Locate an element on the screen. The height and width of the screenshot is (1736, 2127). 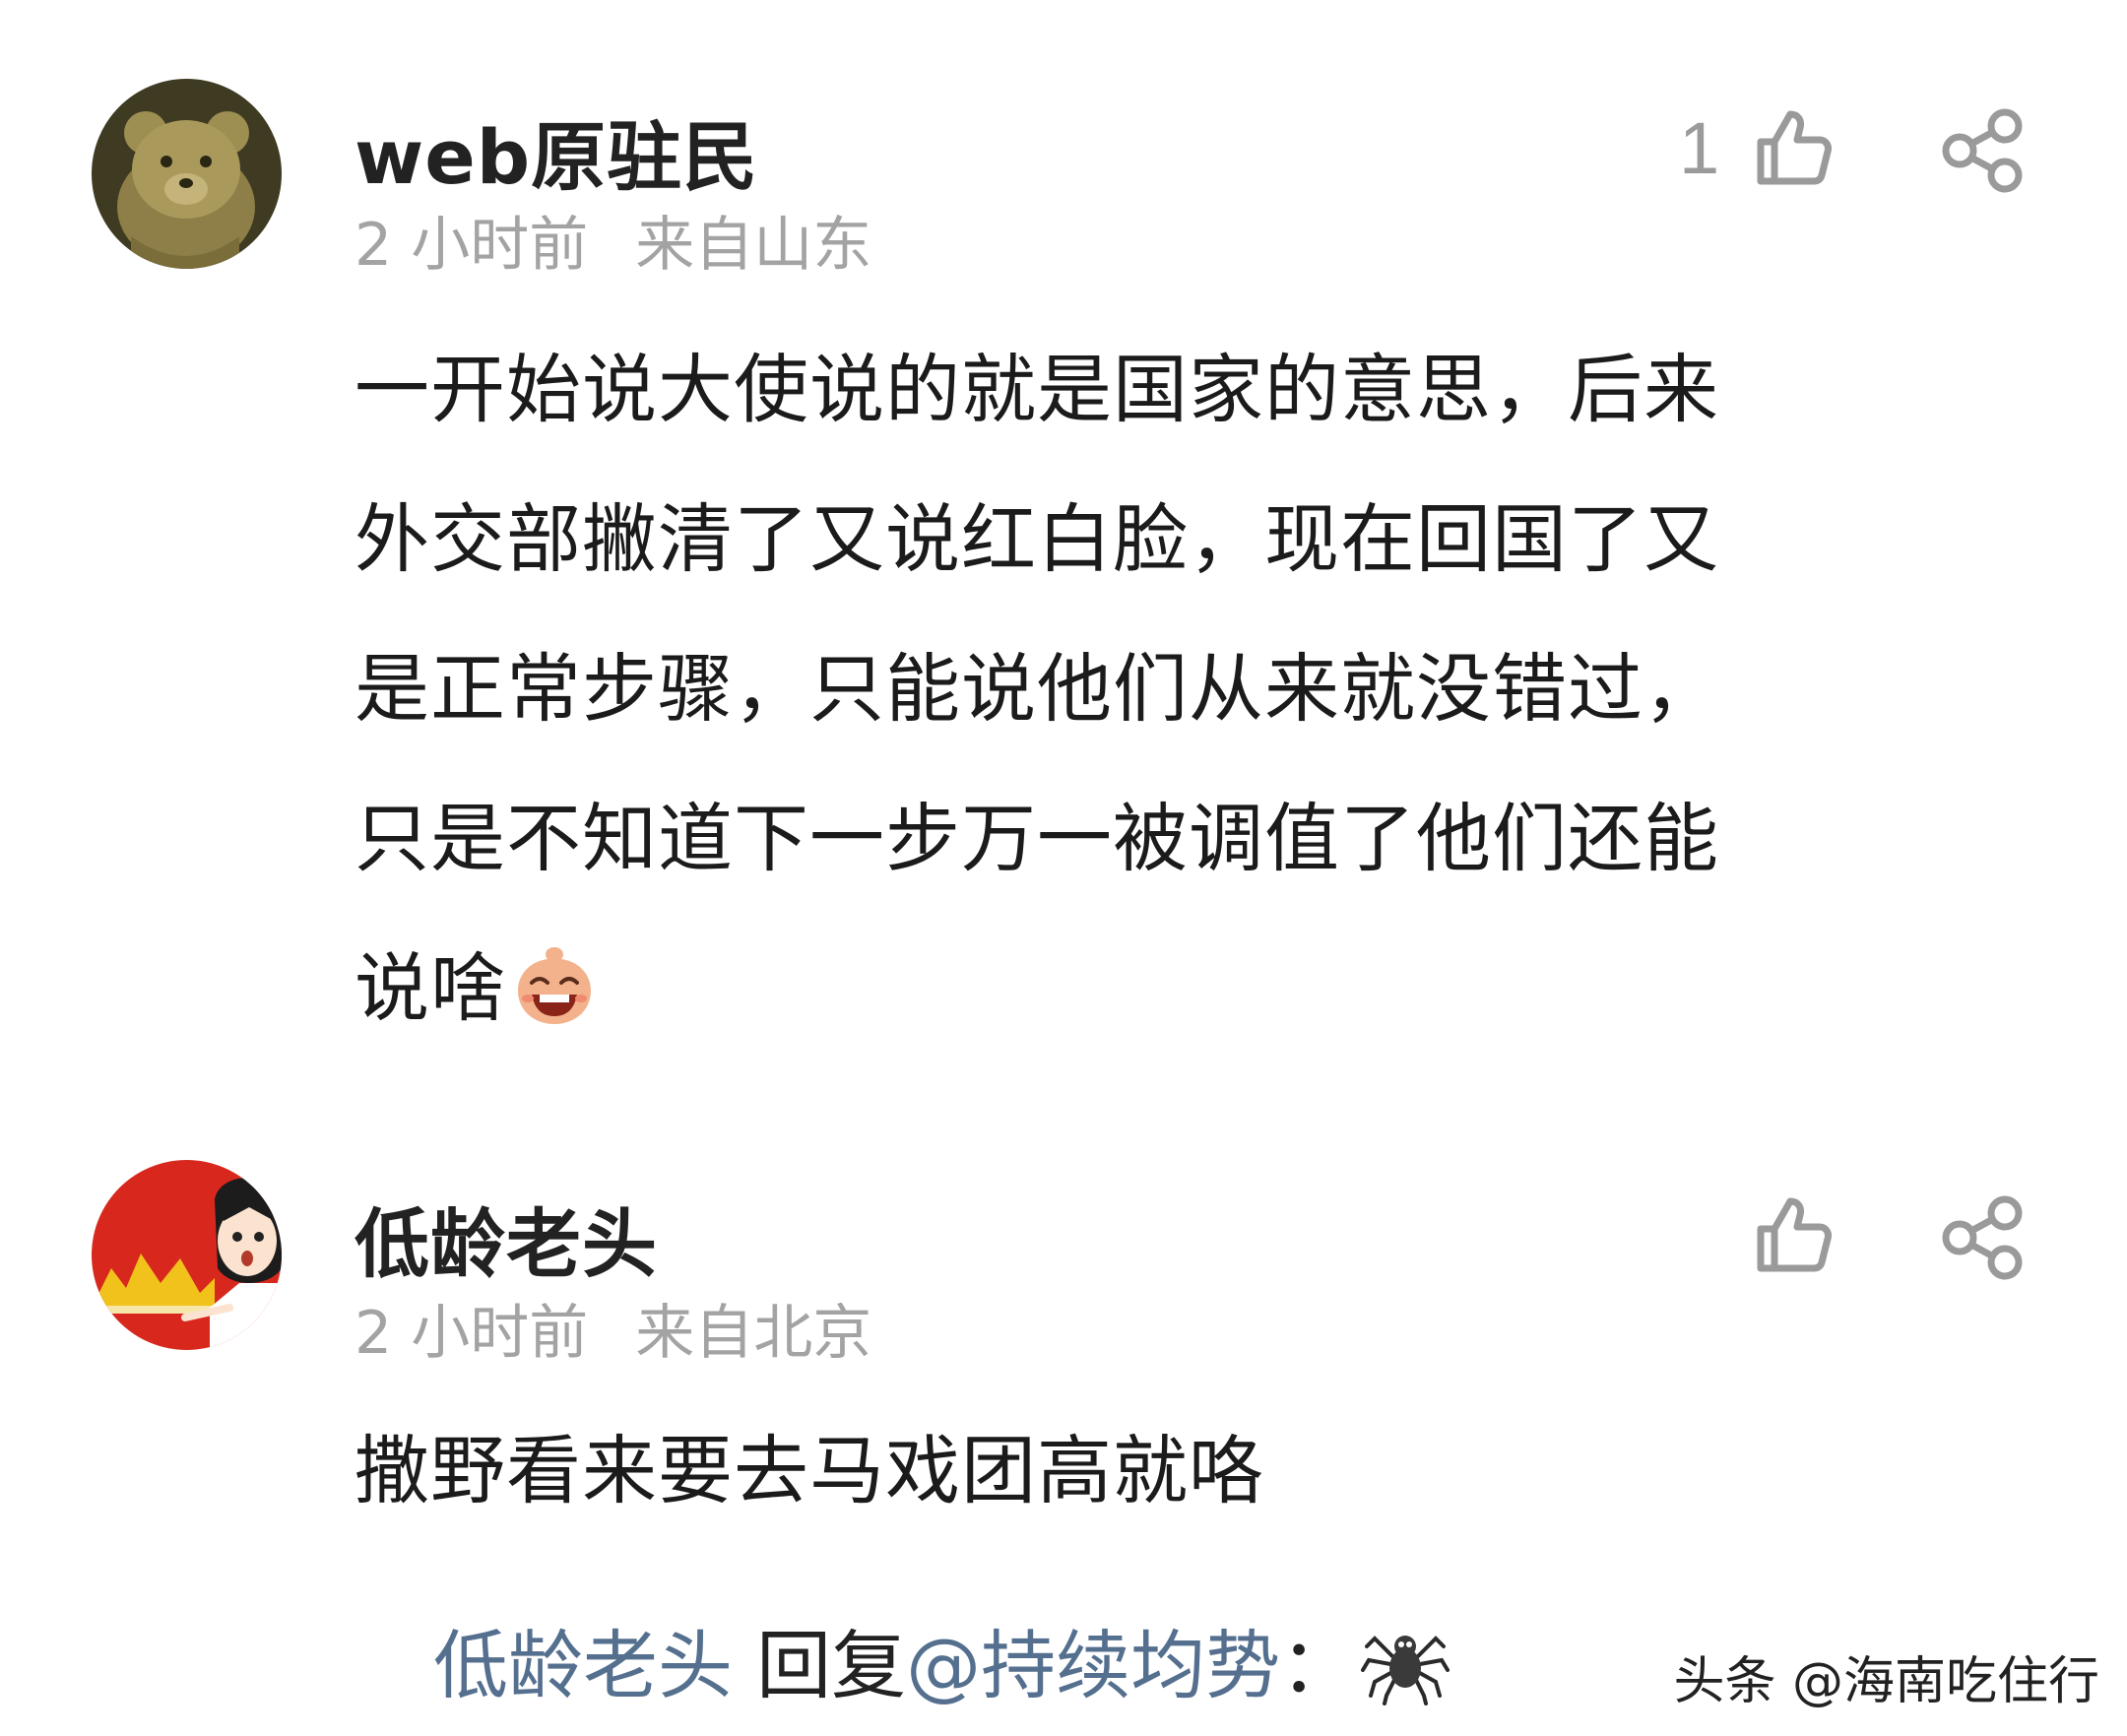
text-line: 外交部撇清了又说红白脸，现在回国了又 is located at coordinates (1036, 539).